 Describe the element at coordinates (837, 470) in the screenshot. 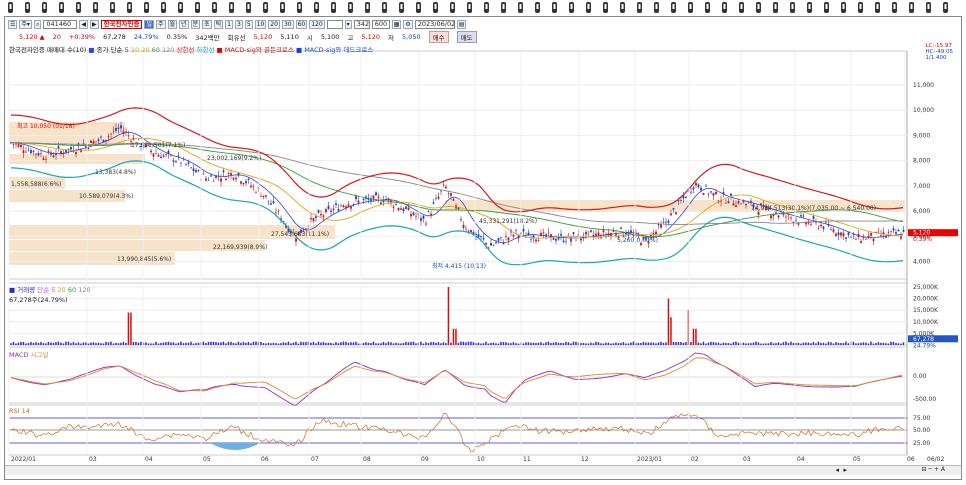

I see `scroll-left-icon: ◂` at that location.